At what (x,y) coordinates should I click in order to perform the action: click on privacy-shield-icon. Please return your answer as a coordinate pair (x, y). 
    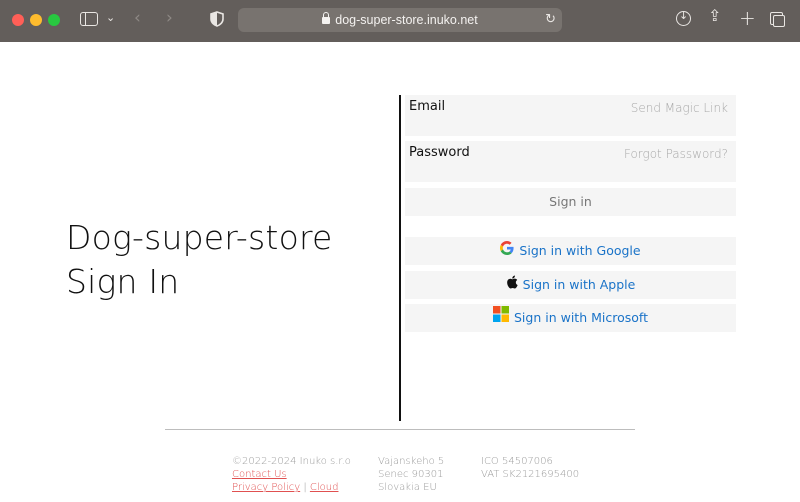
    Looking at the image, I should click on (217, 19).